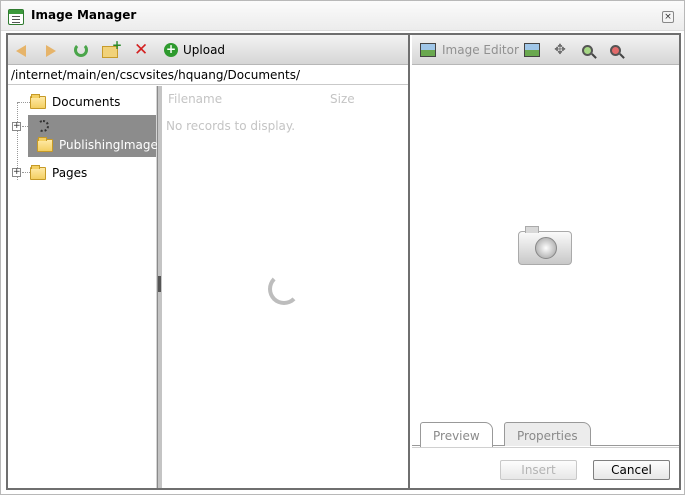 The width and height of the screenshot is (685, 495). What do you see at coordinates (456, 434) in the screenshot?
I see `tab-preview: Preview` at bounding box center [456, 434].